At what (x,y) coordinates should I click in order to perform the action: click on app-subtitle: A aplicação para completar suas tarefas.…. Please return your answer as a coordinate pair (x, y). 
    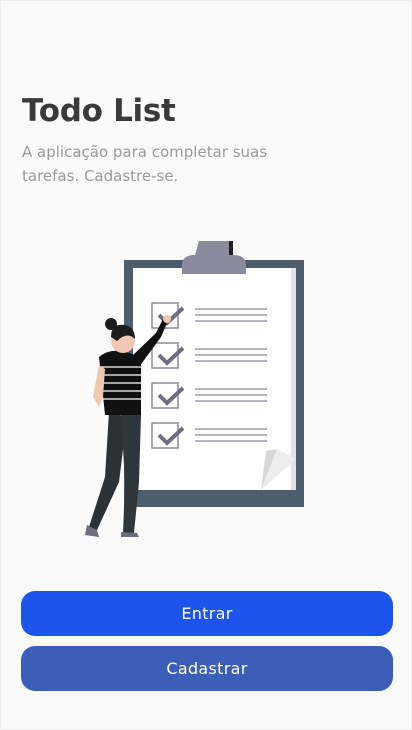
    Looking at the image, I should click on (145, 164).